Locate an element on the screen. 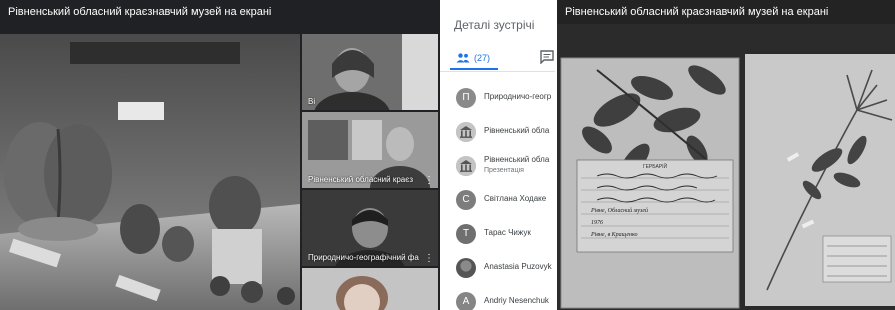 This screenshot has height=310, width=895. list-item: Рівненський обла Презентація is located at coordinates (497, 167).